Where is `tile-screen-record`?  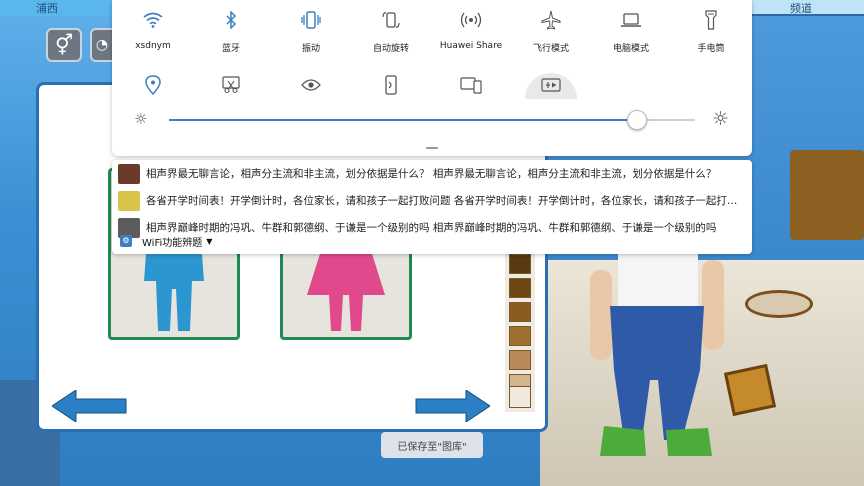 tile-screen-record is located at coordinates (551, 86).